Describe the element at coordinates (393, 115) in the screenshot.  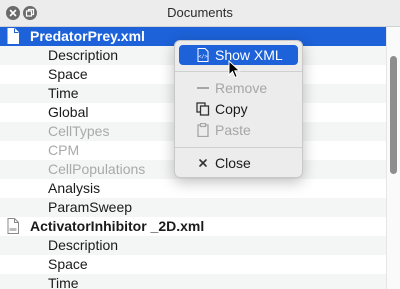
I see `scrollbar-thumb` at that location.